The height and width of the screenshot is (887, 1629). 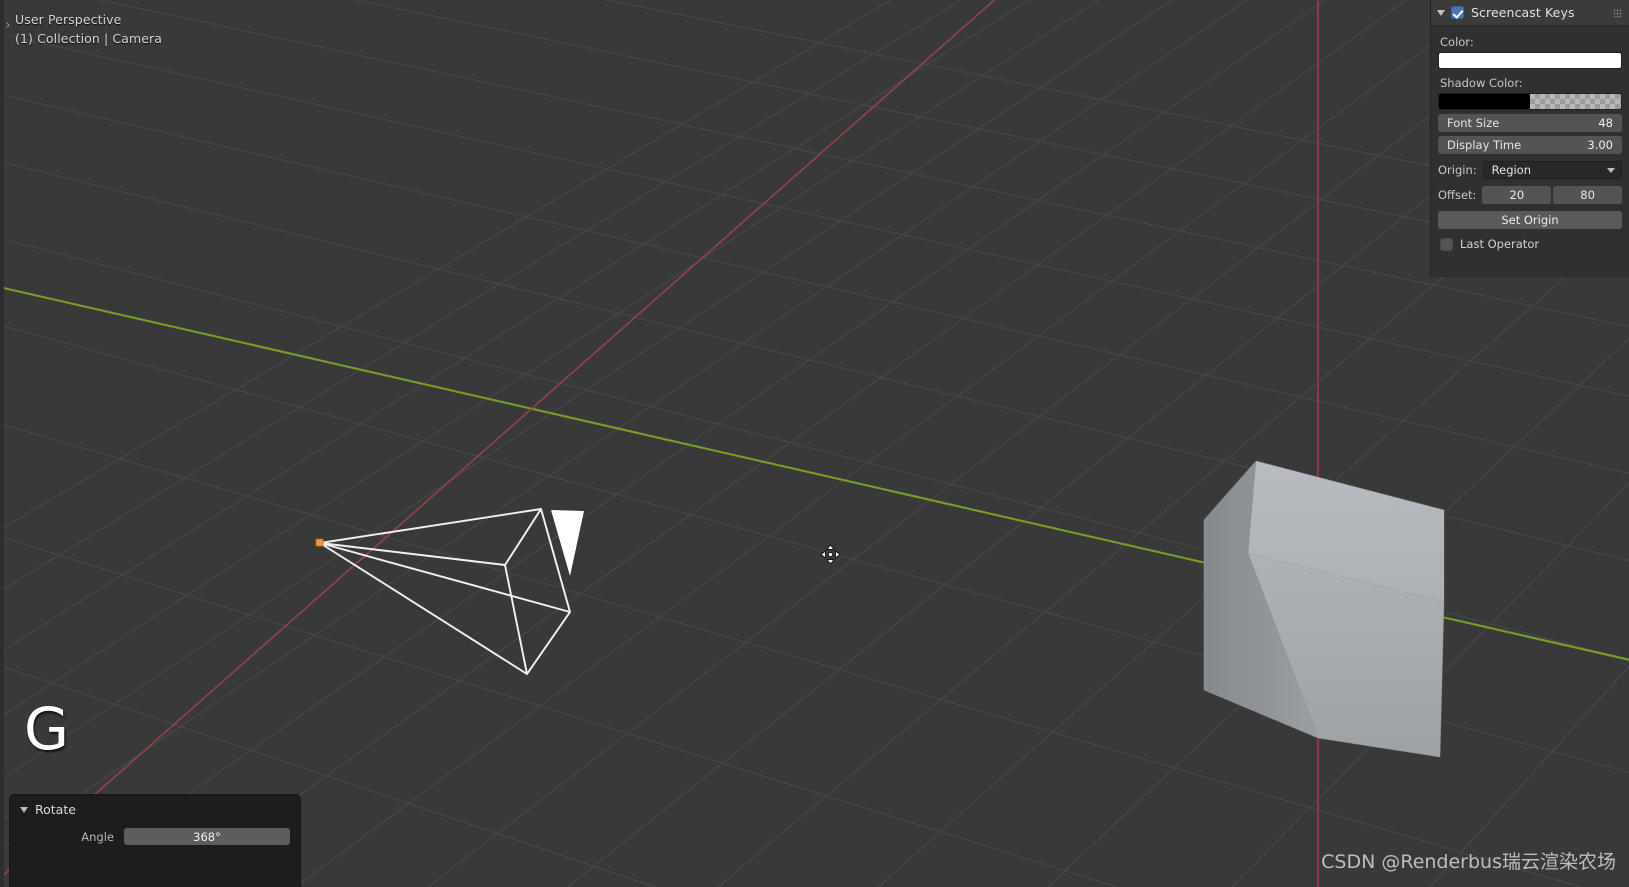 I want to click on offset-row: Offset: 20 80, so click(x=1530, y=195).